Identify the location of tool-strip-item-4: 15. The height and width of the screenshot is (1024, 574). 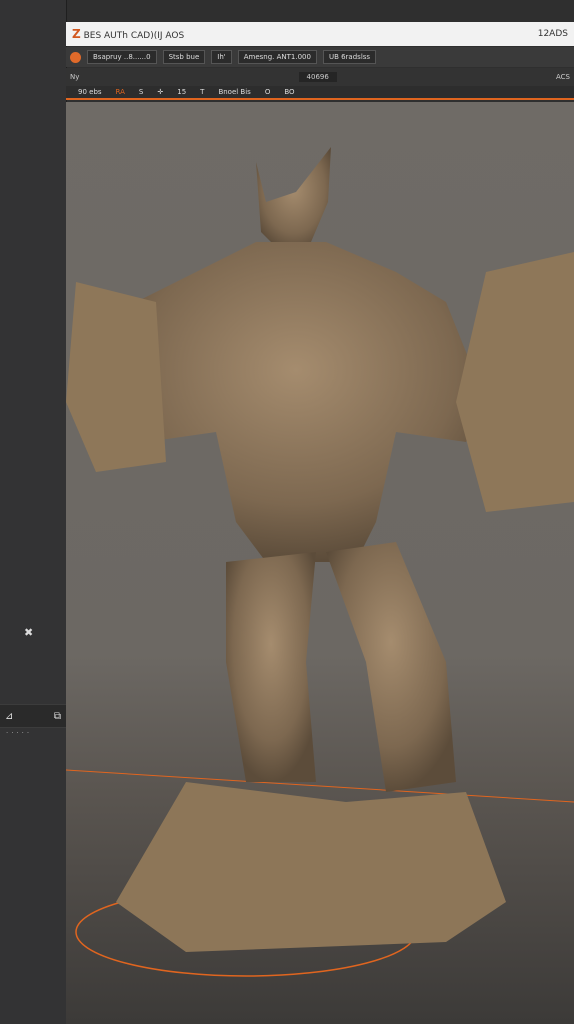
(181, 92).